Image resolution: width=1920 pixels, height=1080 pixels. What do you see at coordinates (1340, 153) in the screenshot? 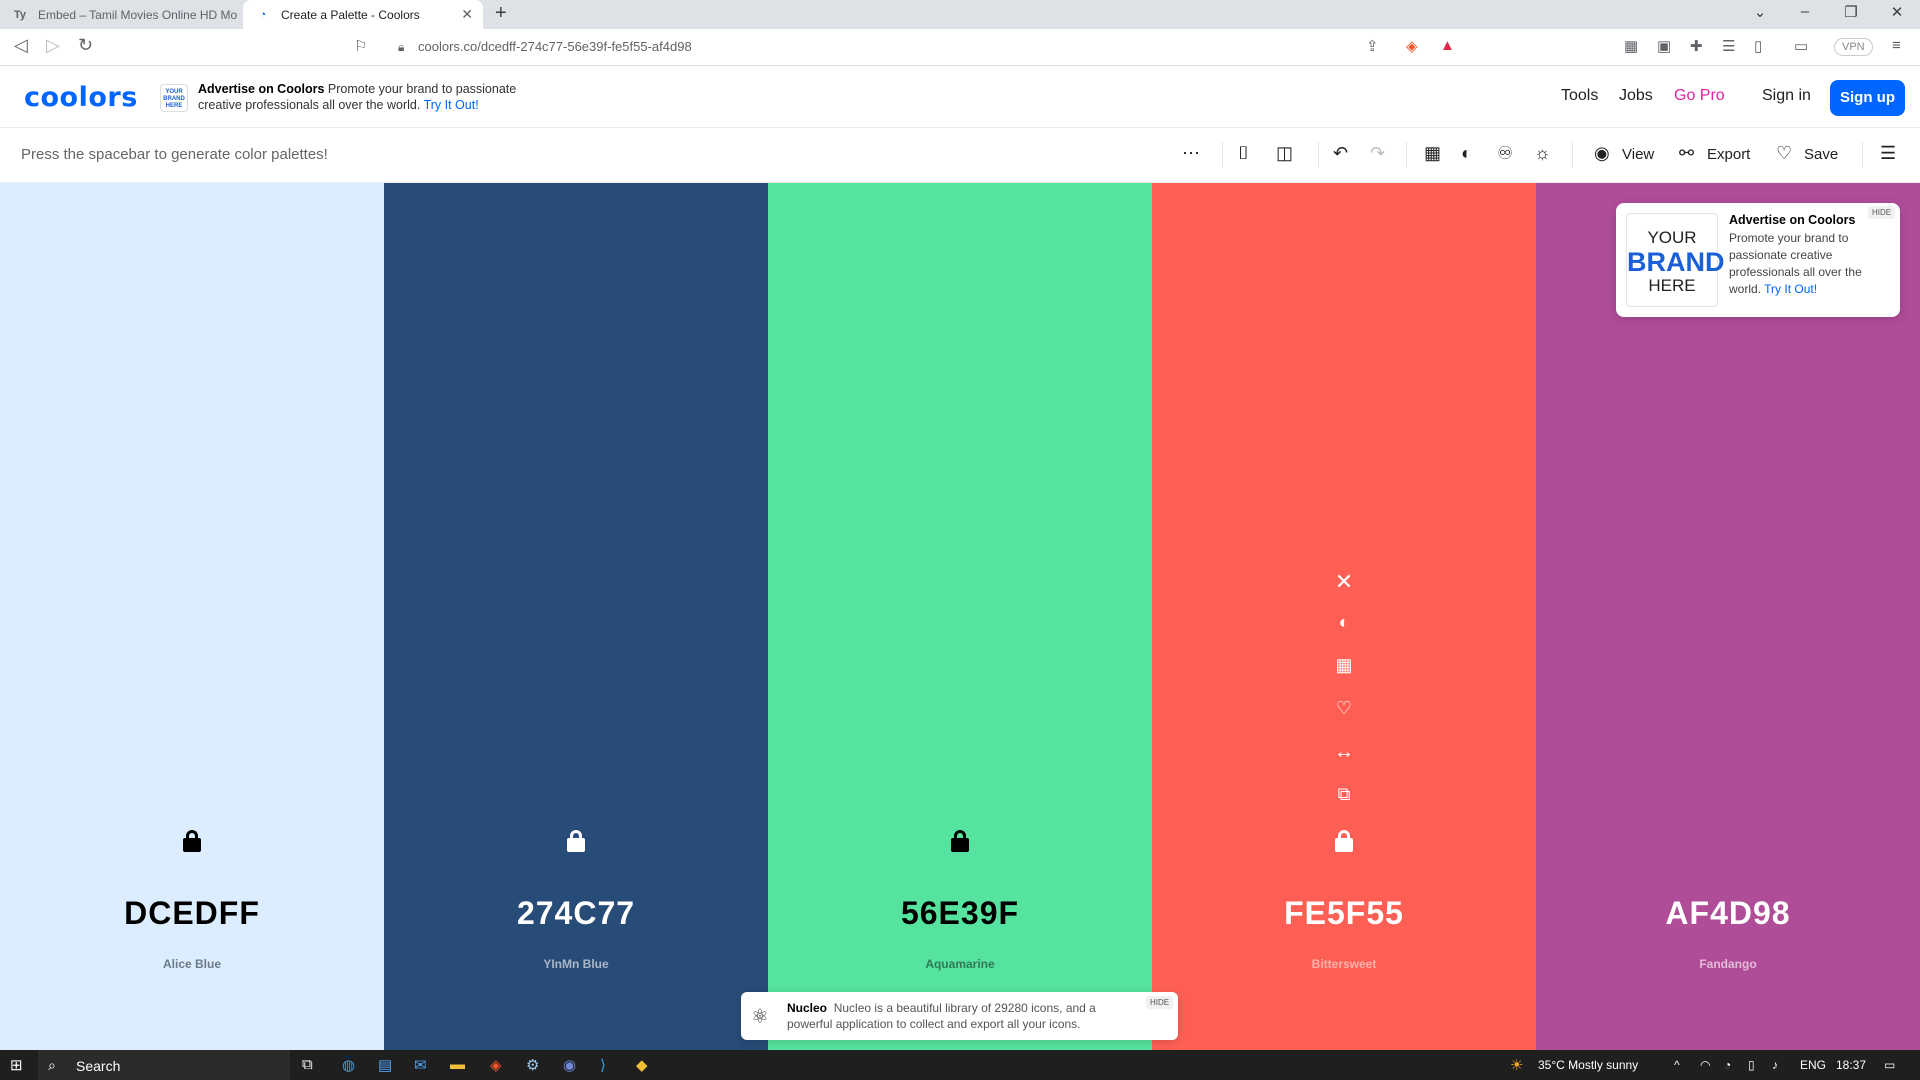
I see `undo-icon: ↶` at bounding box center [1340, 153].